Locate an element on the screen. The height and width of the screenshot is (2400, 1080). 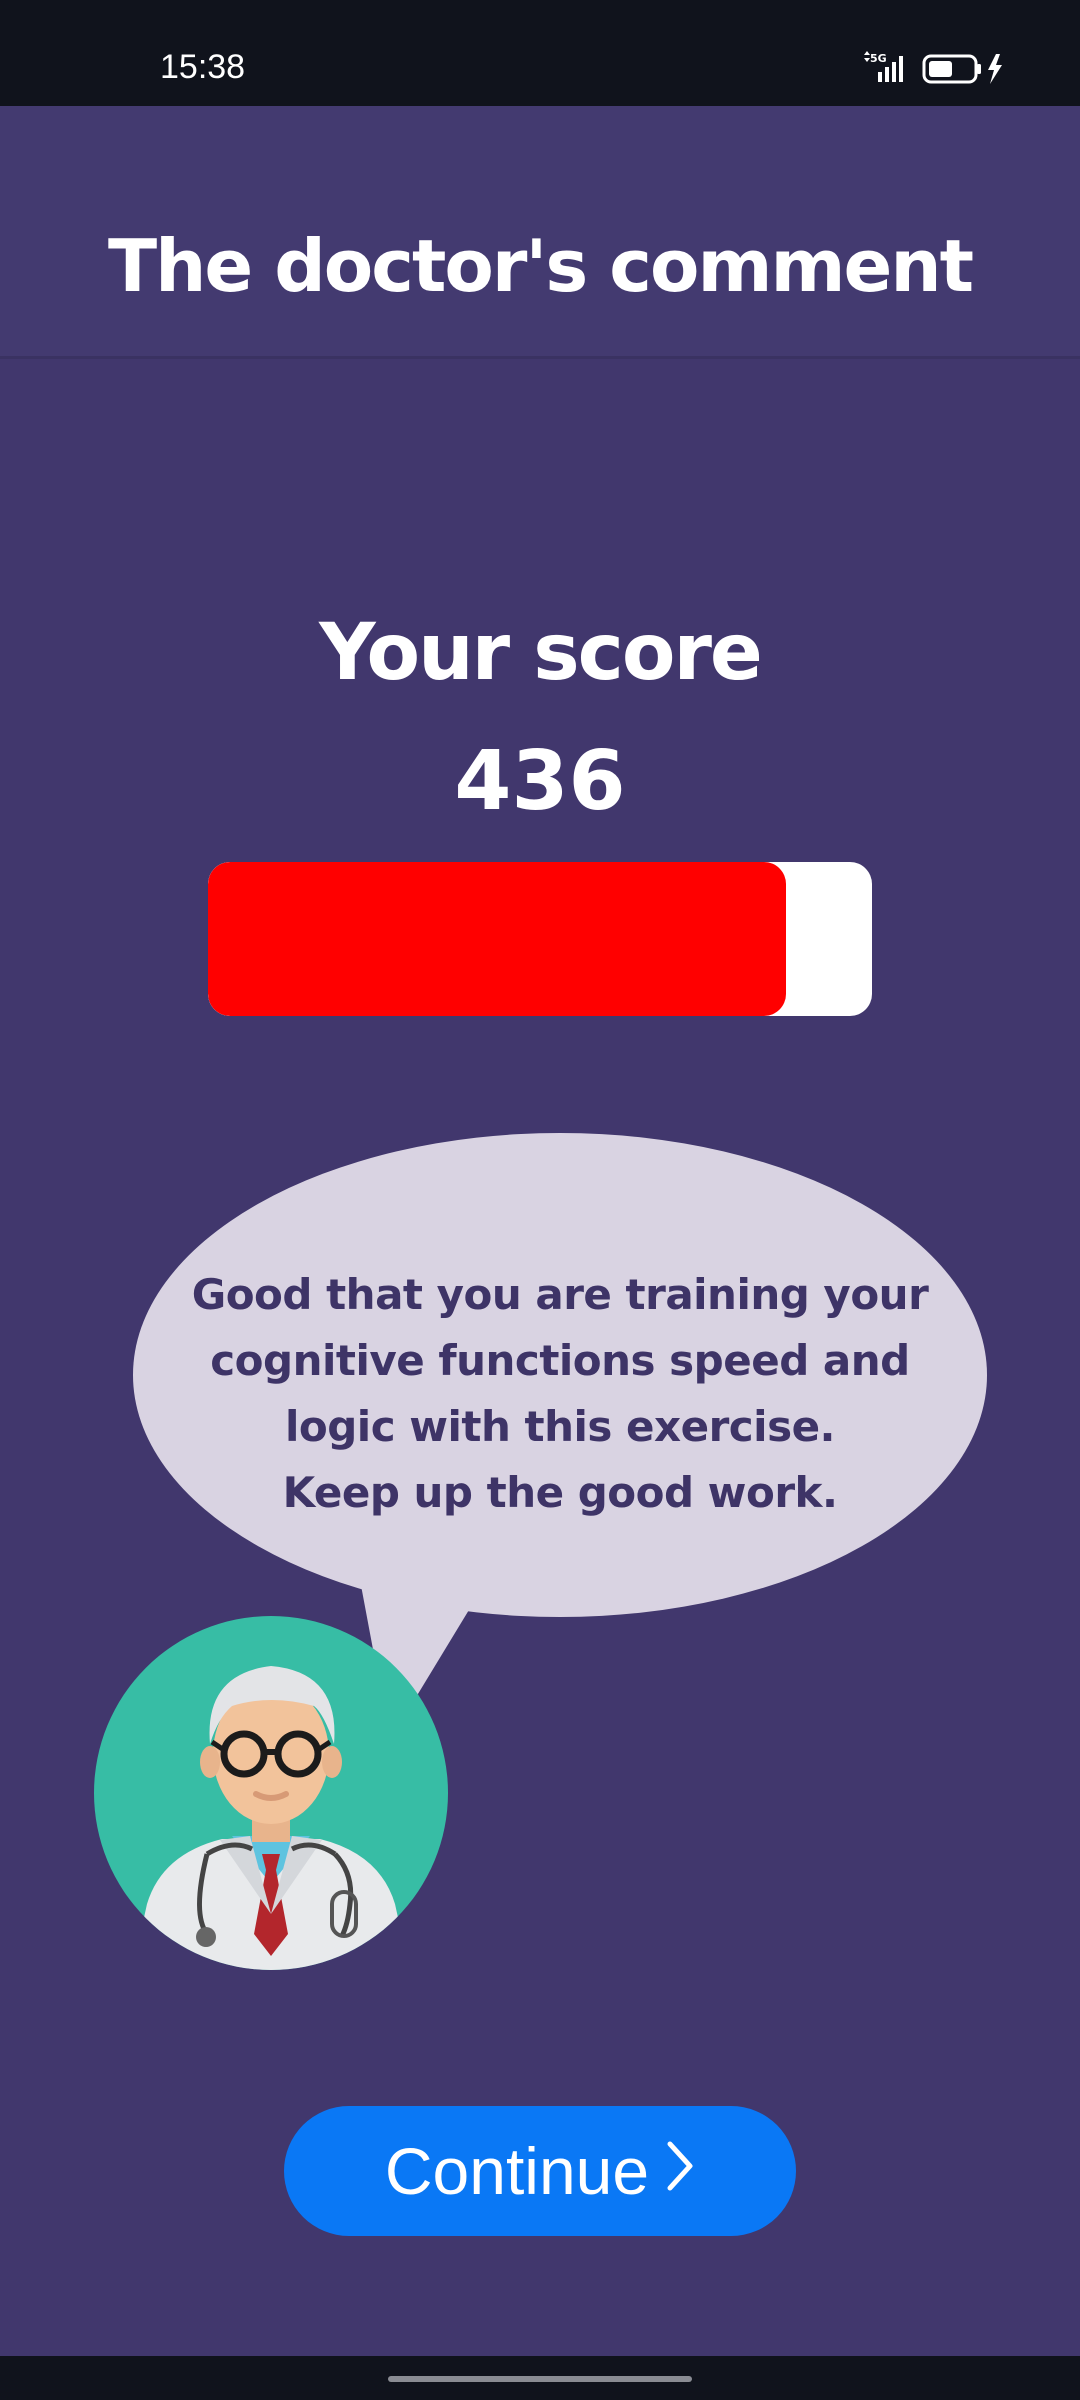
lightning-icon is located at coordinates (995, 69).